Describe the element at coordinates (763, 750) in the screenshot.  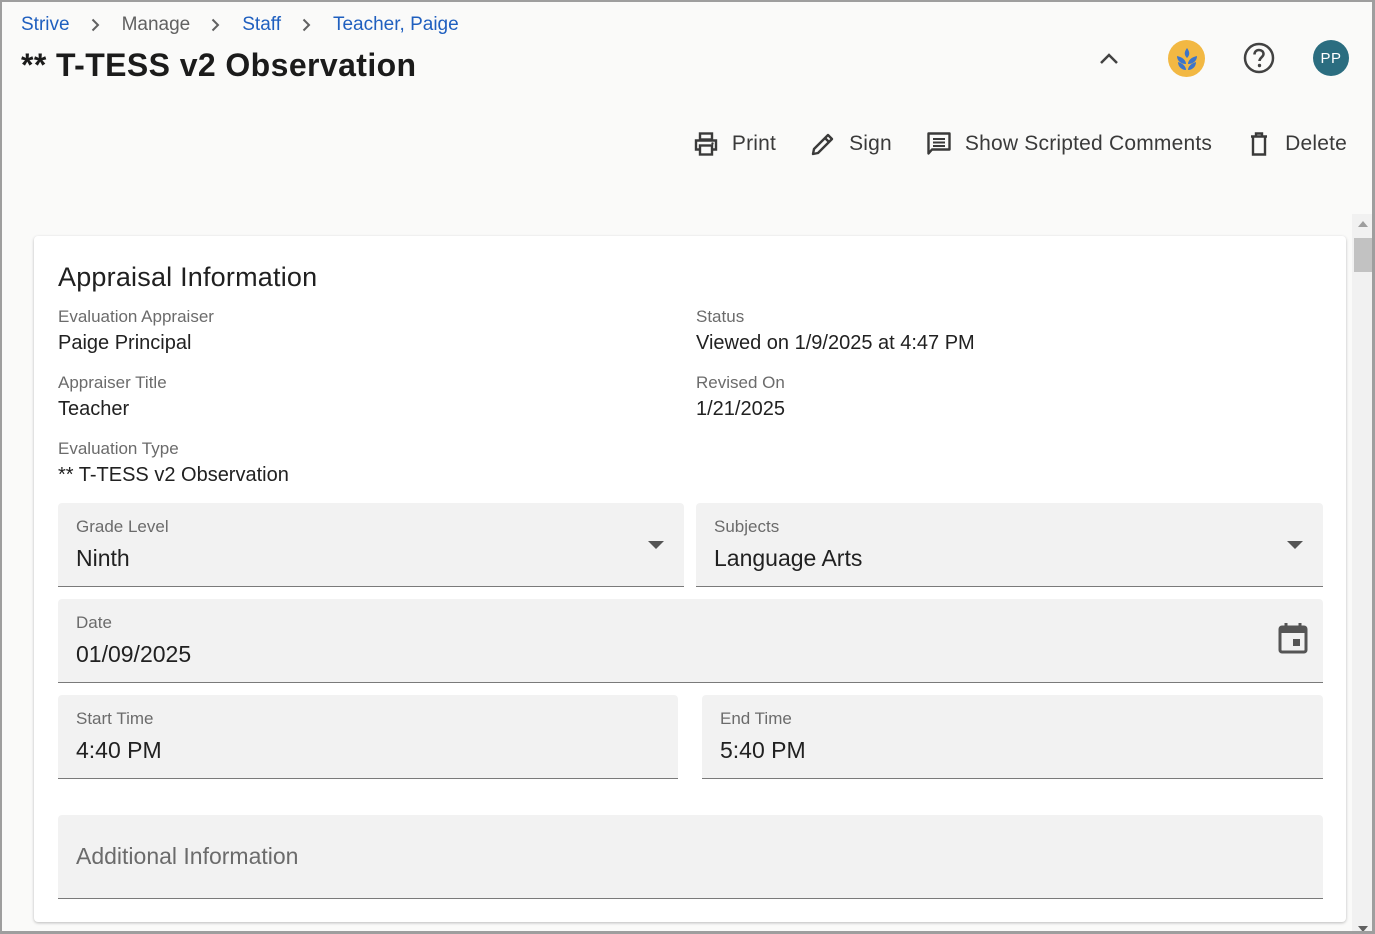
I see `end-time-value: 5:40 PM` at that location.